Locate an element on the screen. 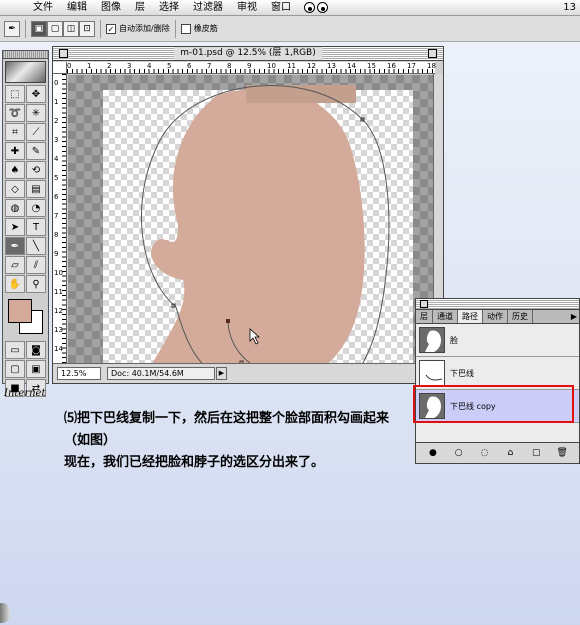 Image resolution: width=580 pixels, height=625 pixels. stroke-path-icon: ○ is located at coordinates (459, 453).